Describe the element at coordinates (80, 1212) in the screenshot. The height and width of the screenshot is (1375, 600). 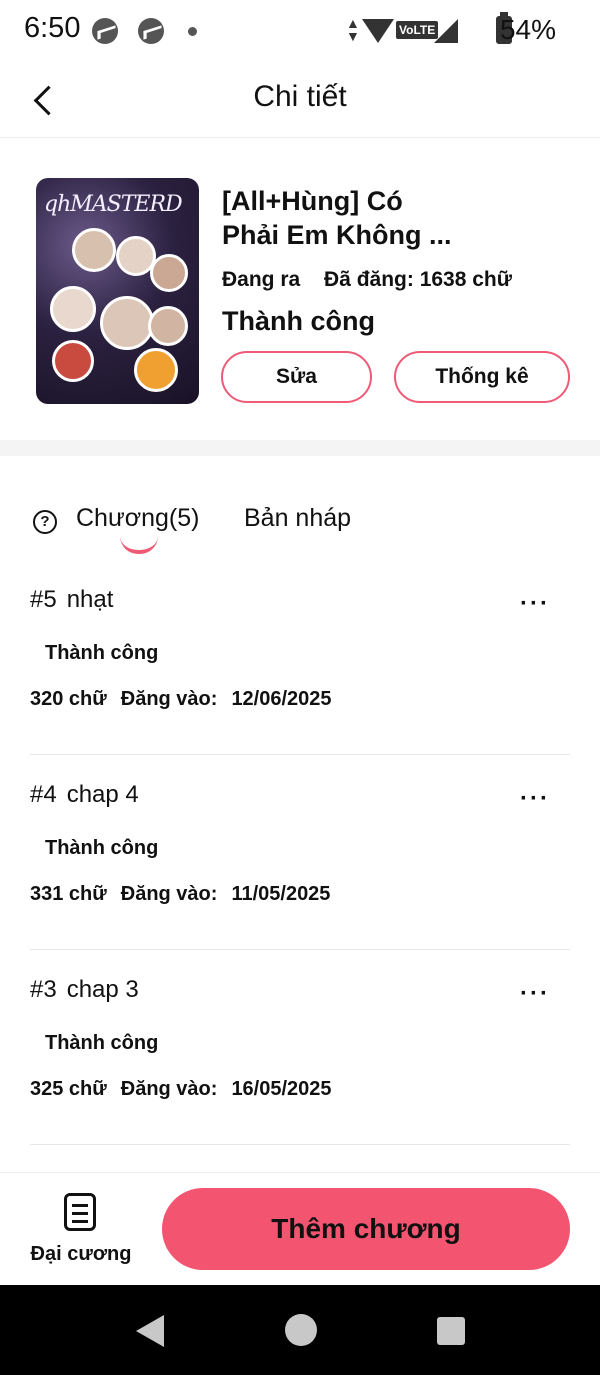
I see `document-icon` at that location.